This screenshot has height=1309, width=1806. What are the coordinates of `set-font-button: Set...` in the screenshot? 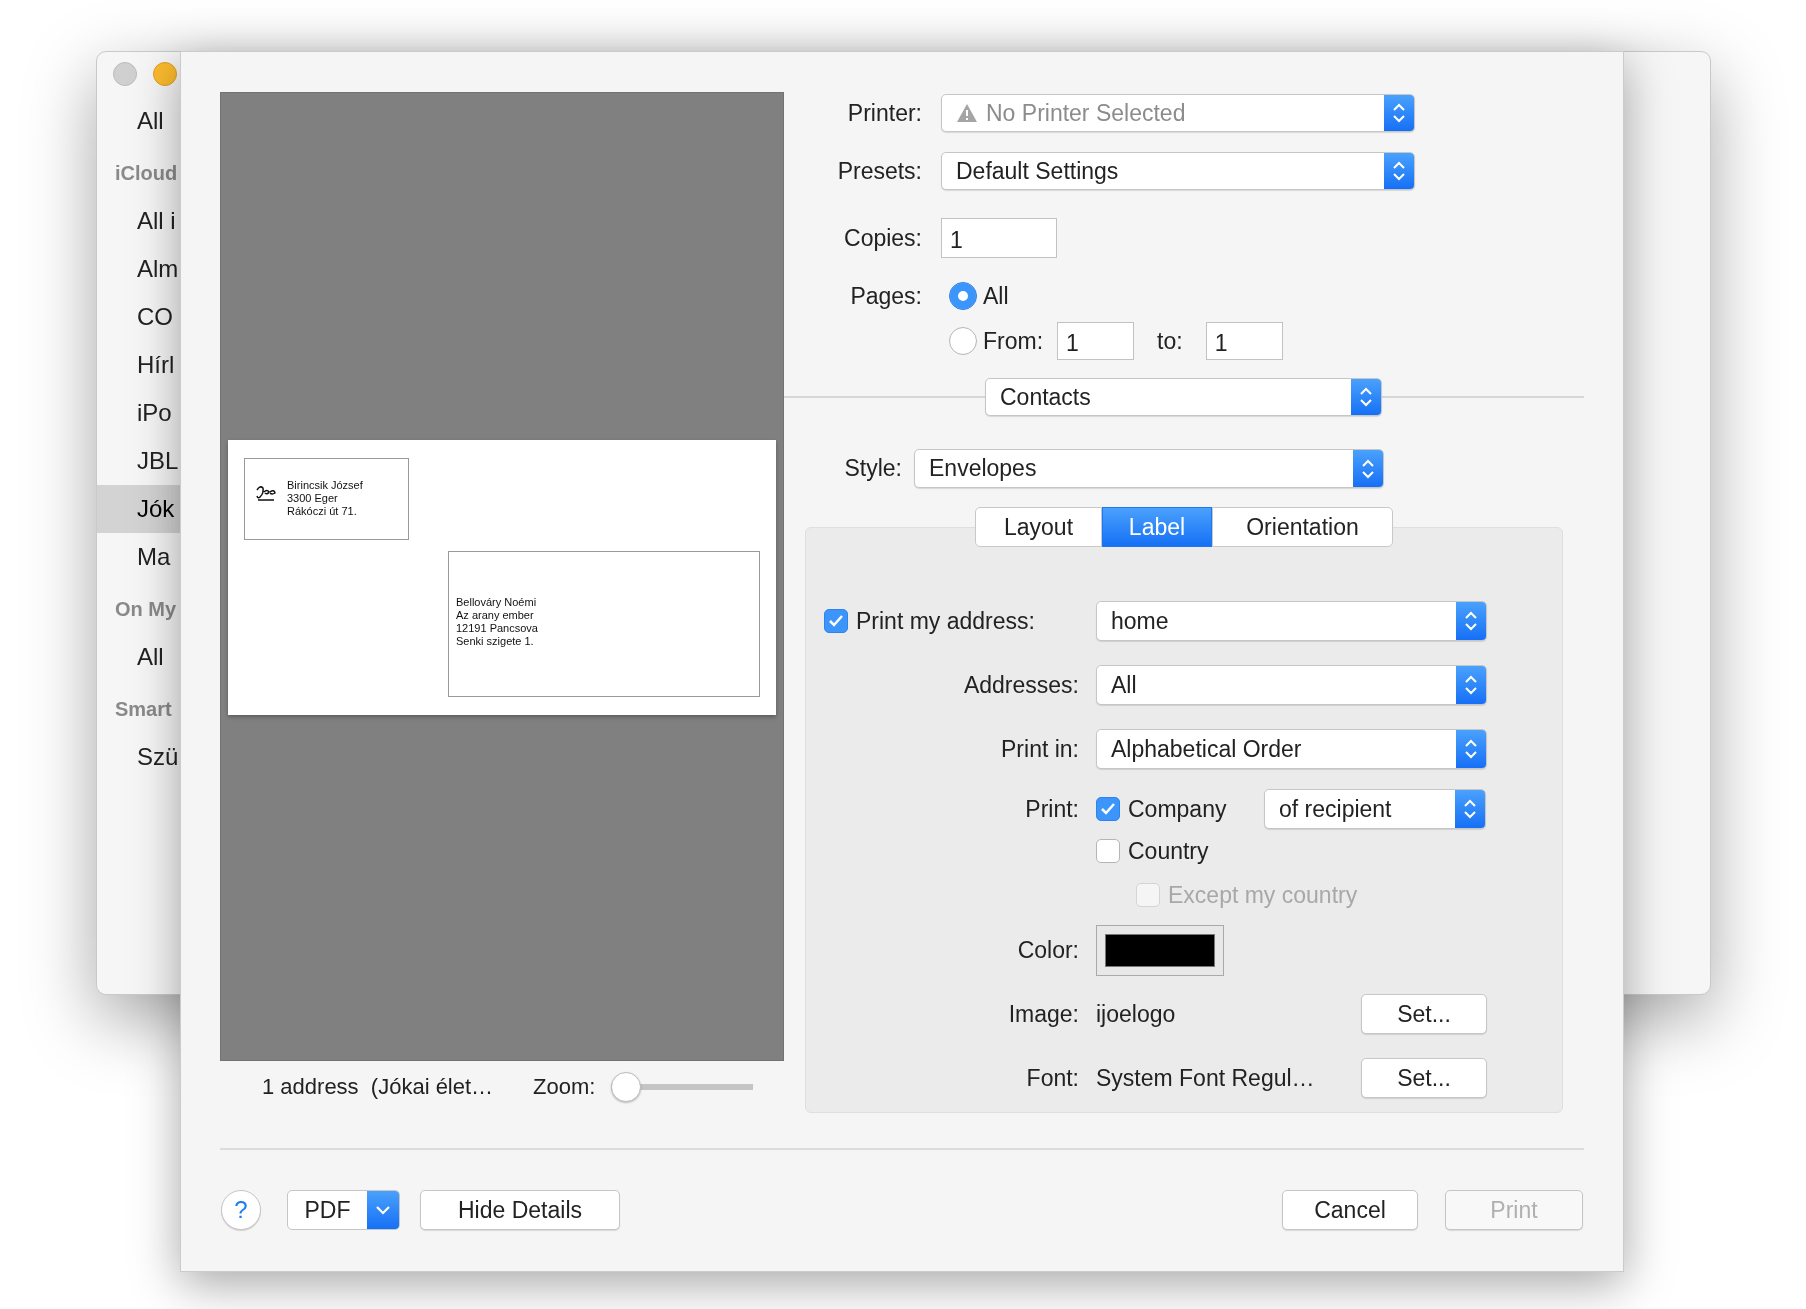 It's located at (1424, 1078).